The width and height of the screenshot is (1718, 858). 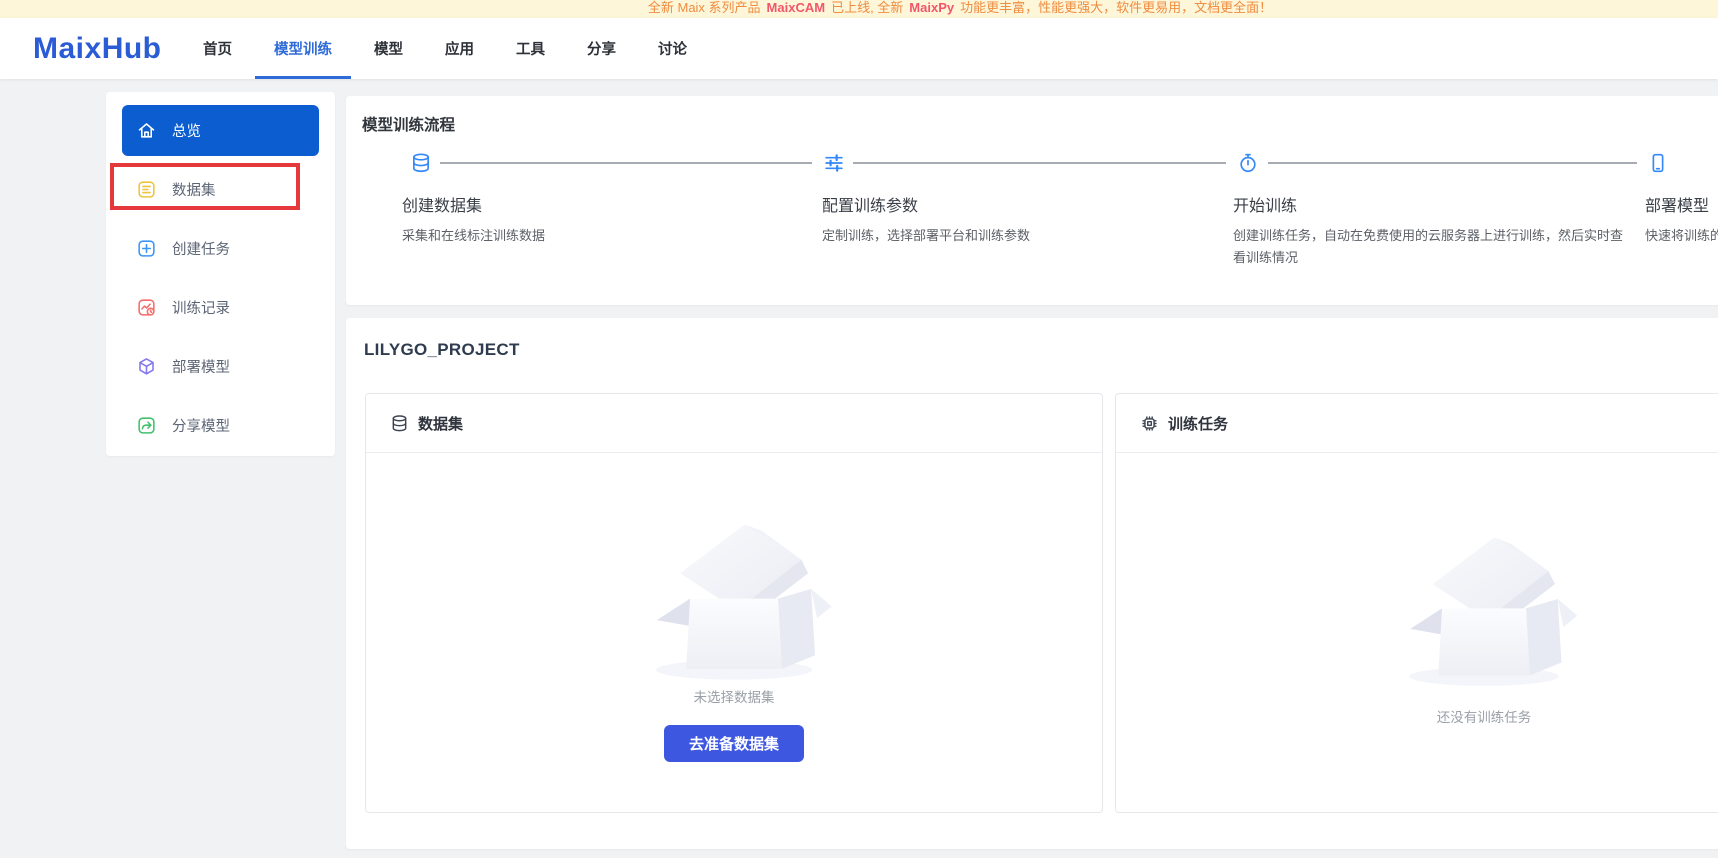 I want to click on step-desc: 定制训练，选择部署平台和训练参数, so click(x=926, y=235).